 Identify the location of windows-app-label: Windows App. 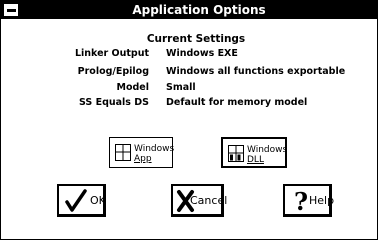
(154, 154).